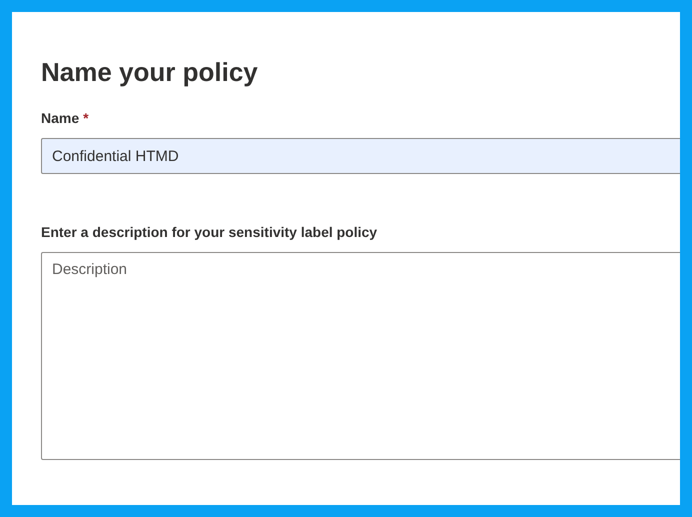 The width and height of the screenshot is (692, 517). What do you see at coordinates (360, 156) in the screenshot?
I see `name-field: Confidential HTMD` at bounding box center [360, 156].